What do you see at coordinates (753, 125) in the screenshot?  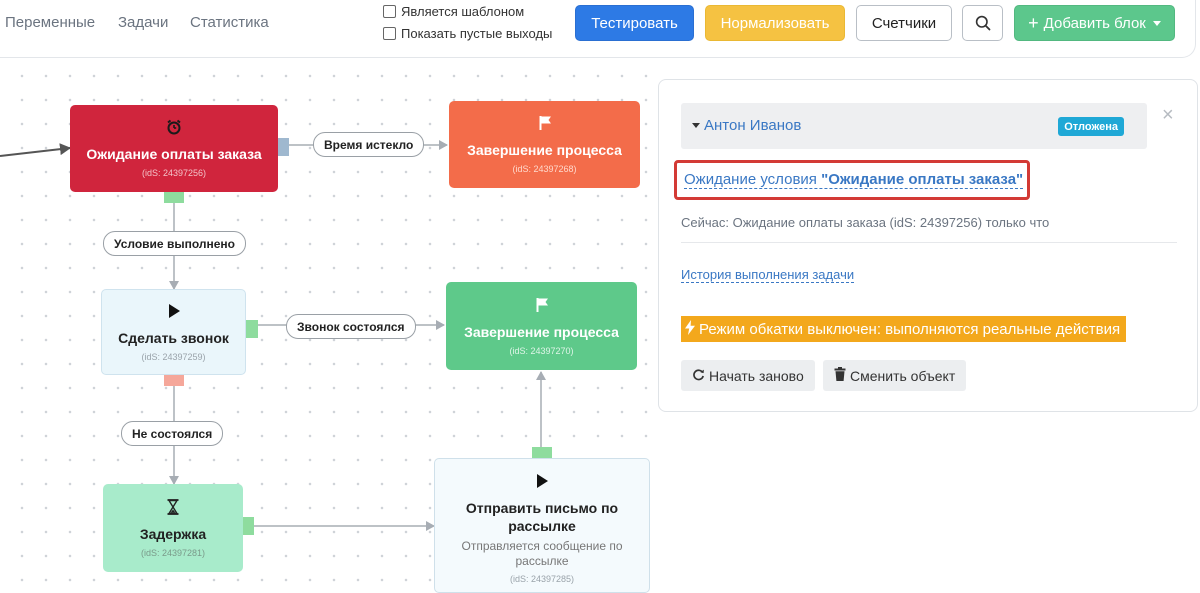 I see `user-name: Антон Иванов` at bounding box center [753, 125].